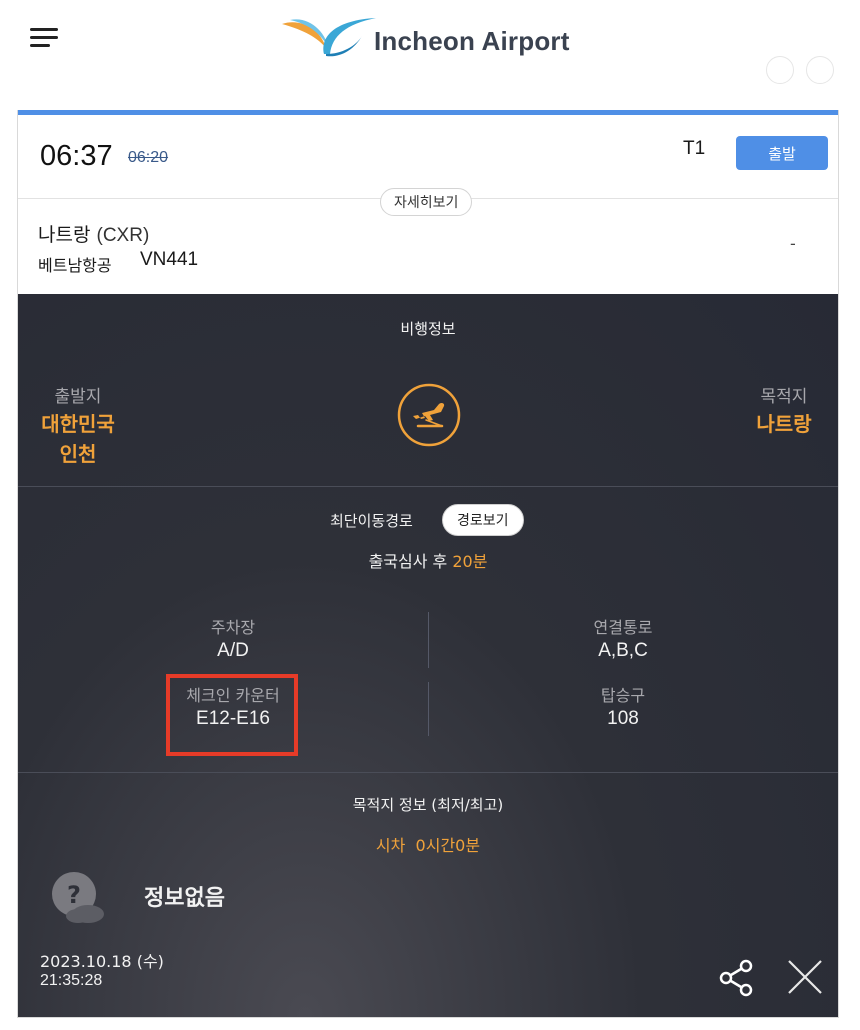  What do you see at coordinates (93, 233) in the screenshot?
I see `destination-line: 나트랑 (CXR)` at bounding box center [93, 233].